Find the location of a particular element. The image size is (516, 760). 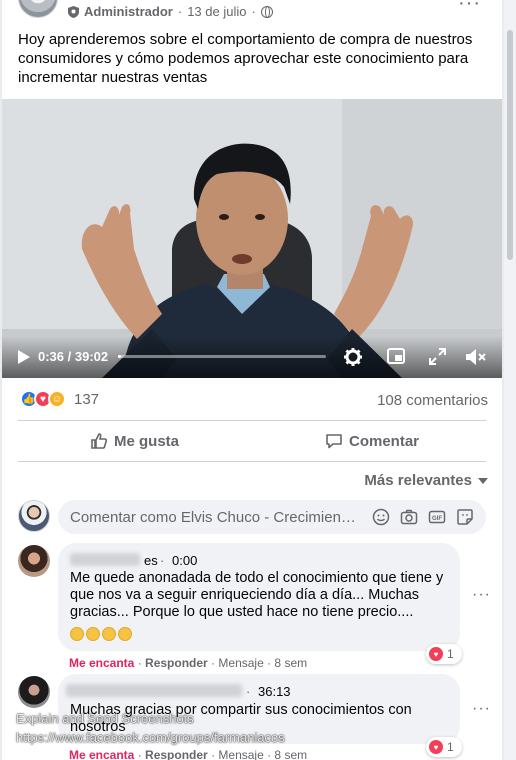

comment-label: Comentar is located at coordinates (384, 441).